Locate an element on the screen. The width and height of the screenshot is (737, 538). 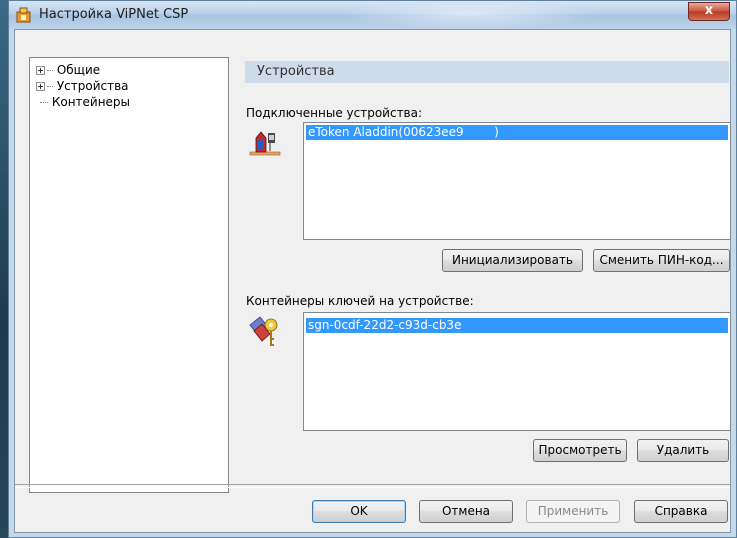
container-list-item: sgn-0cdf-22d2-c93d-cb3e is located at coordinates (517, 325).